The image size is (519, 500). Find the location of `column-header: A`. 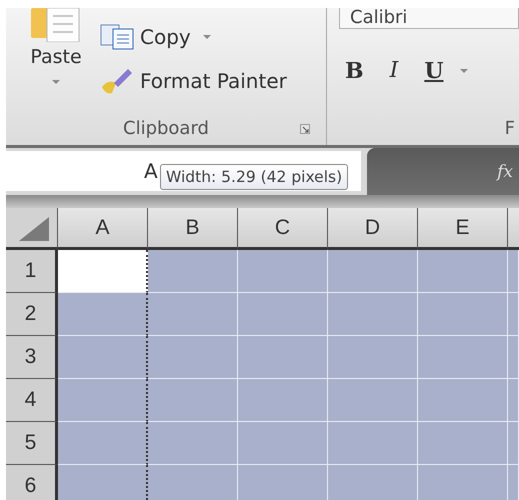

column-header: A is located at coordinates (103, 229).